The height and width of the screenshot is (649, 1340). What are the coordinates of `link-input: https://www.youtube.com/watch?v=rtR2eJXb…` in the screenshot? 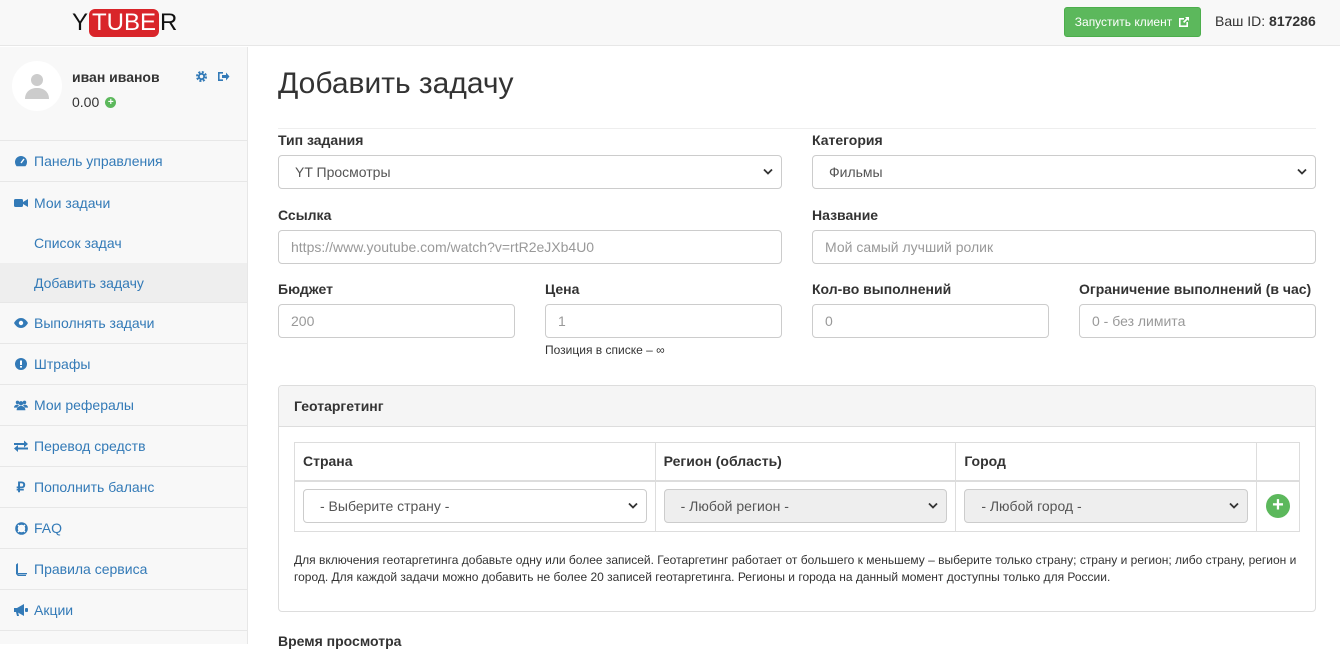 It's located at (530, 247).